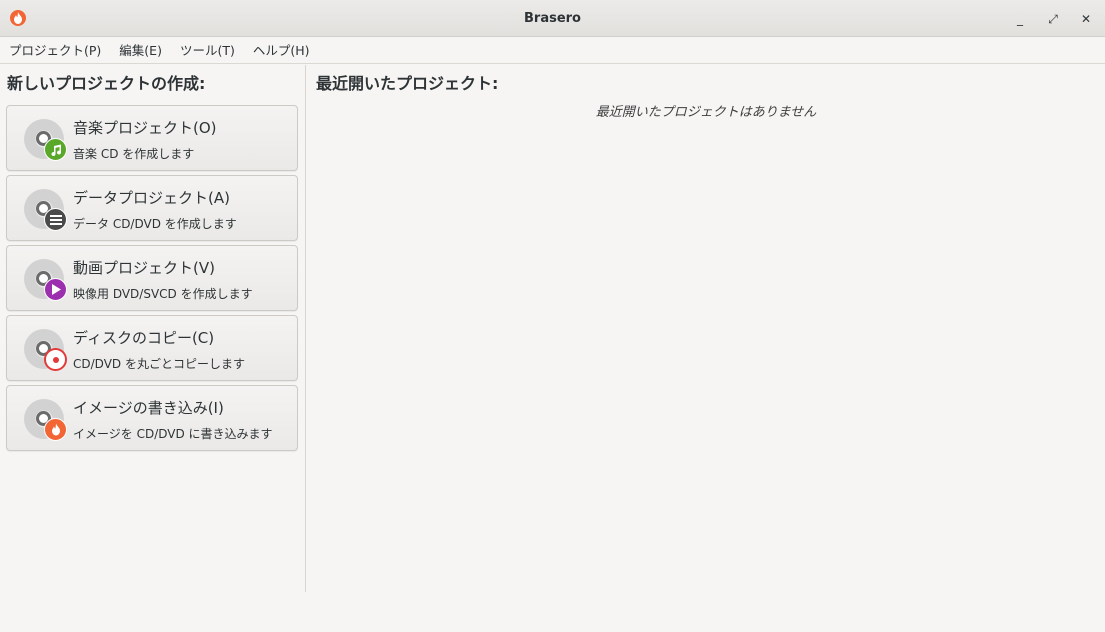 The height and width of the screenshot is (632, 1105). I want to click on audio-project-title: 音楽プロジェクト(O), so click(145, 128).